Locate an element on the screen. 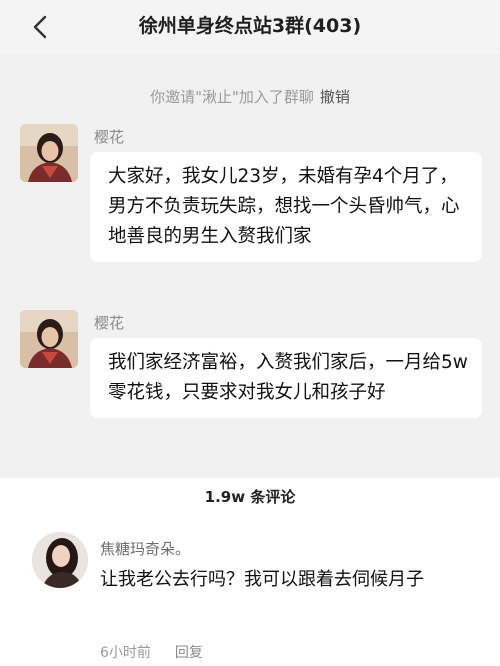  system-notice: 你邀请"湫止"加入了群聊 撤销 is located at coordinates (250, 97).